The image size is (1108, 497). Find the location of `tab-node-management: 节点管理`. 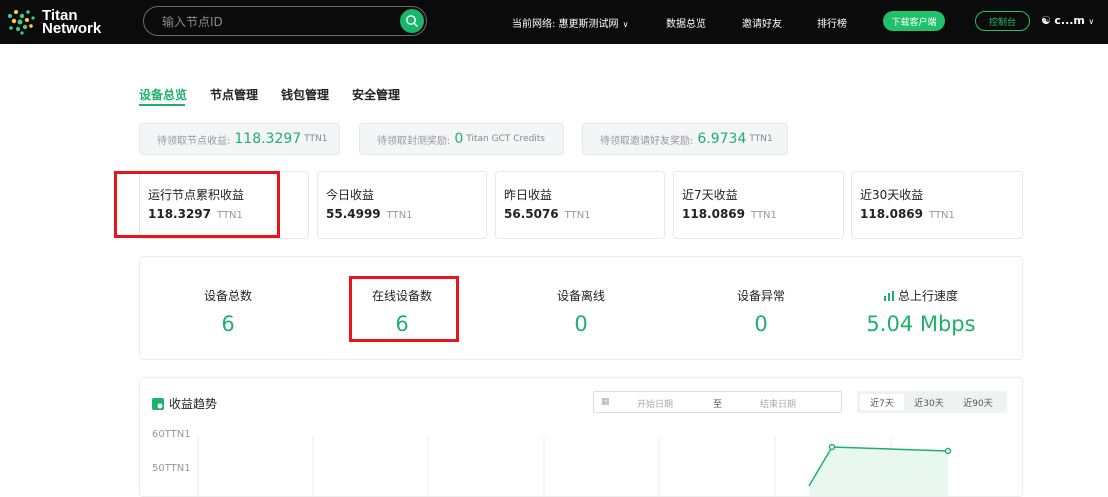

tab-node-management: 节点管理 is located at coordinates (234, 94).